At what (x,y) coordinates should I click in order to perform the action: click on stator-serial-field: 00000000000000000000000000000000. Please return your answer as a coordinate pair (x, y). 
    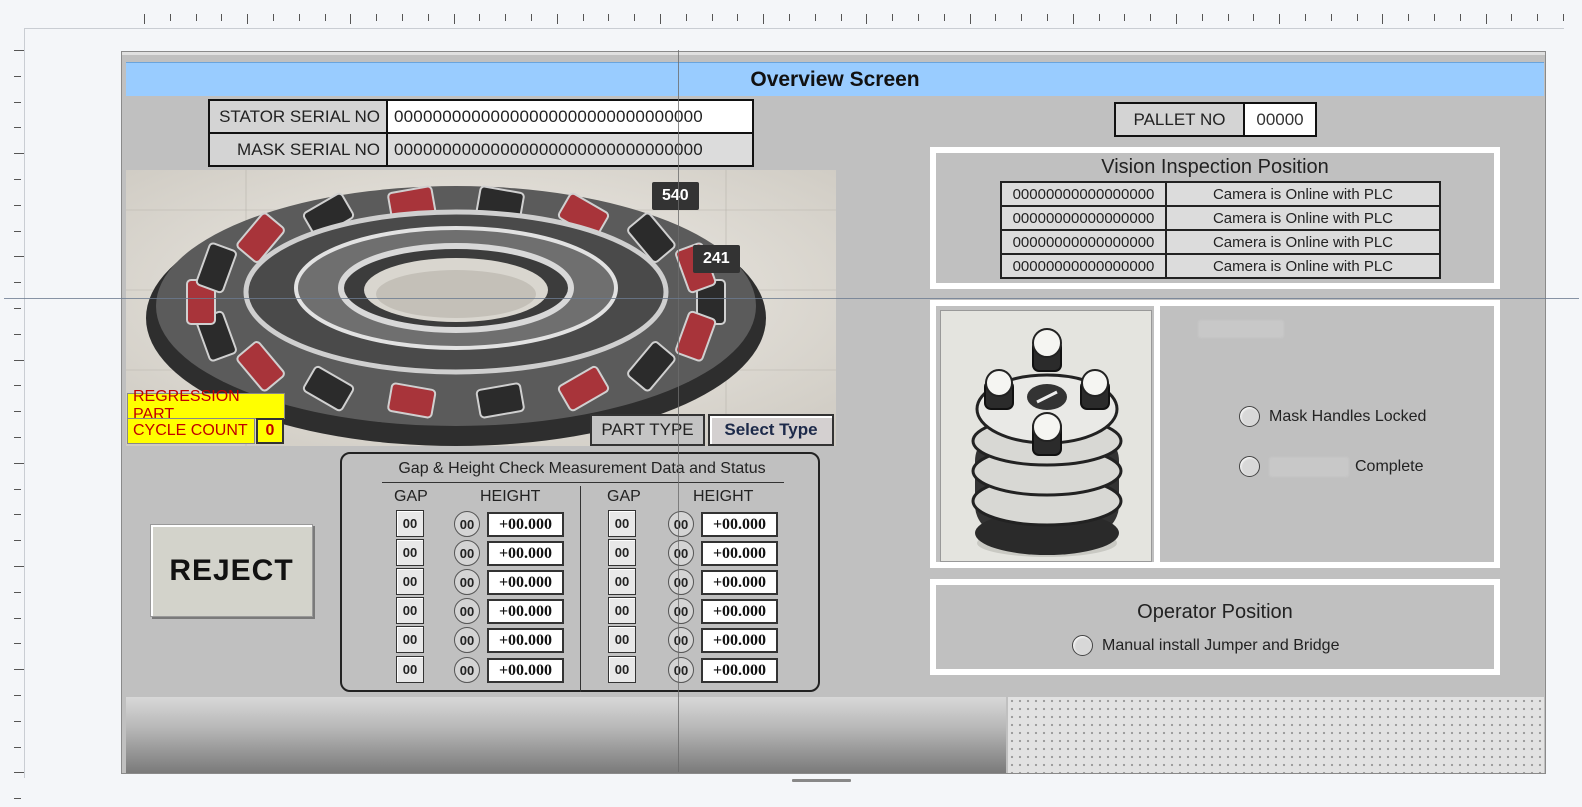
    Looking at the image, I should click on (570, 116).